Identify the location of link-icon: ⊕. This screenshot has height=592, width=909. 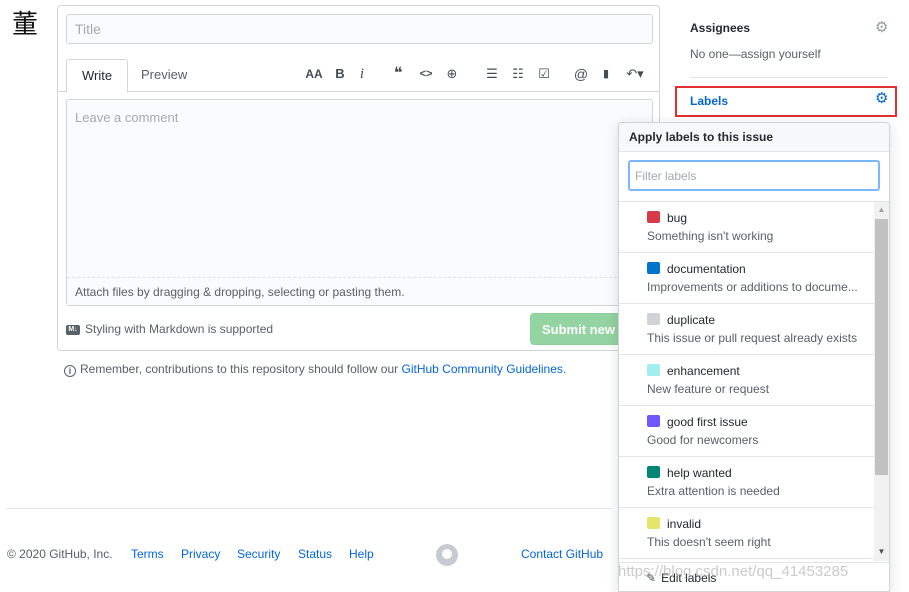
(452, 74).